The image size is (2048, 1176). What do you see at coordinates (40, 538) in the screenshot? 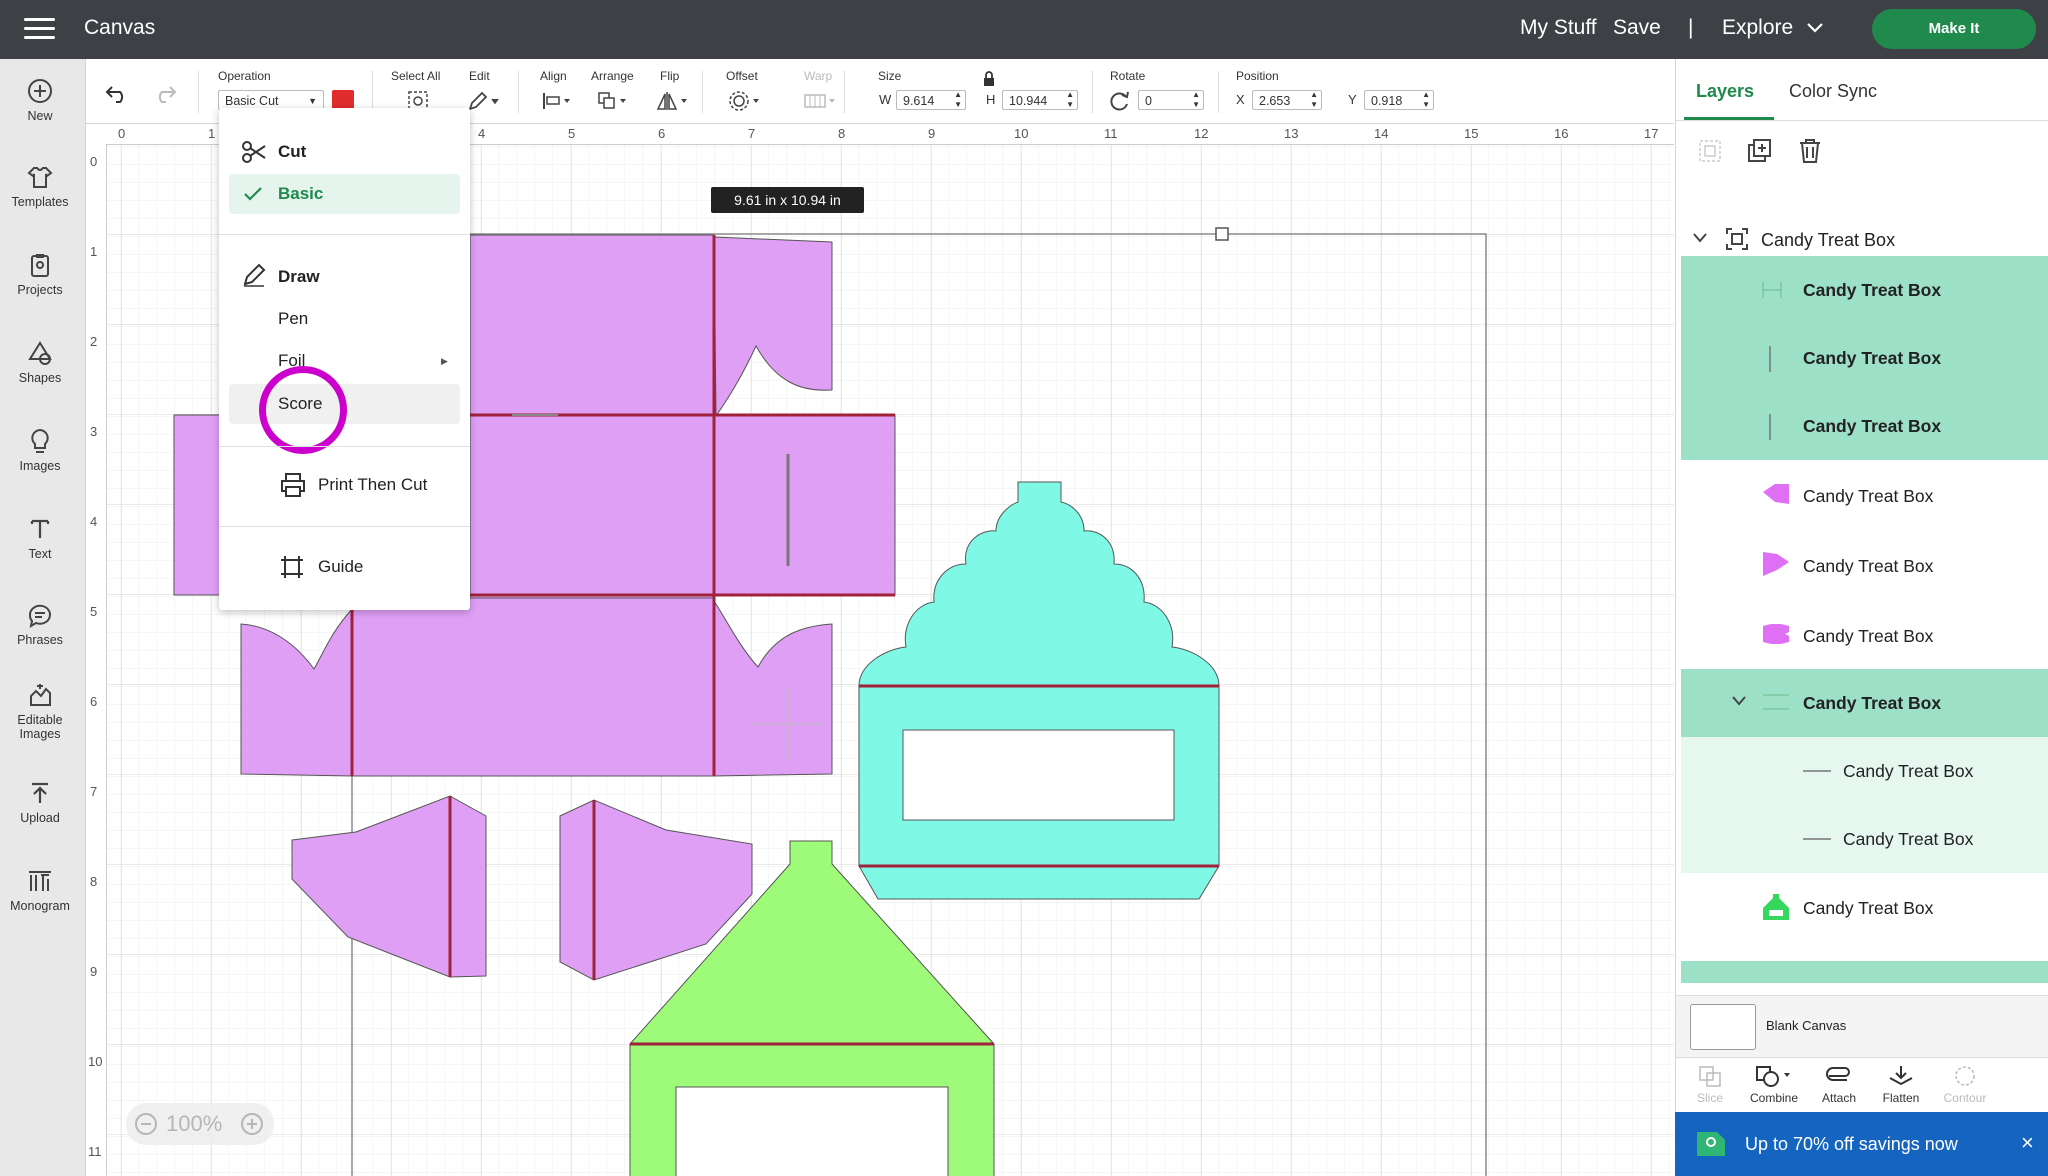
I see `sidebar-item-text: Text` at bounding box center [40, 538].